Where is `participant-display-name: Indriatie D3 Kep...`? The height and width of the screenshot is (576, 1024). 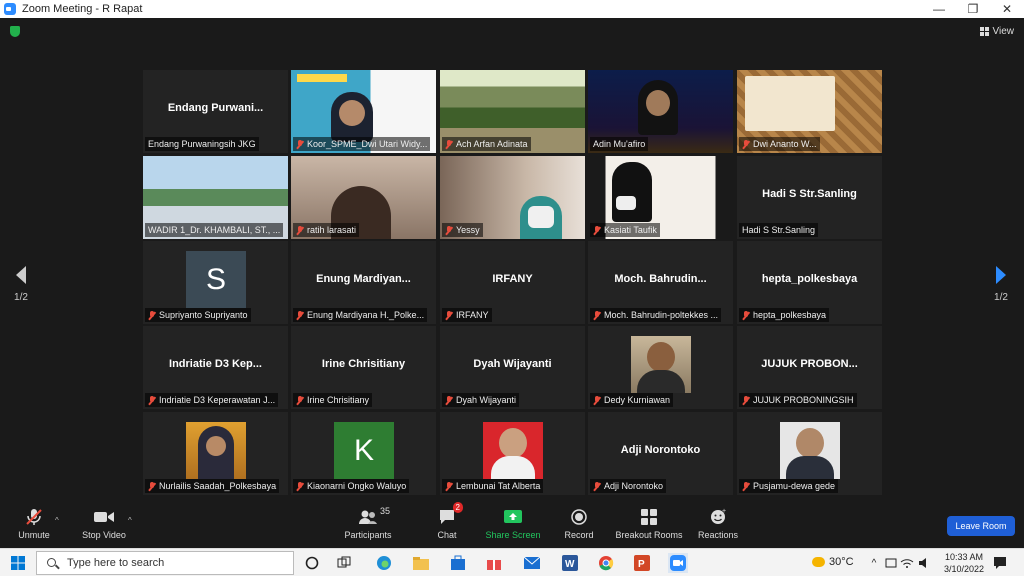
participant-display-name: Indriatie D3 Kep... is located at coordinates (215, 364).